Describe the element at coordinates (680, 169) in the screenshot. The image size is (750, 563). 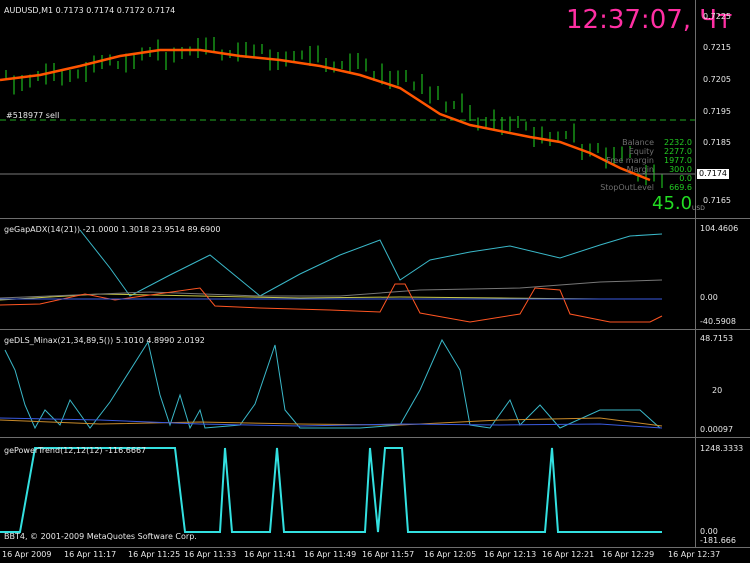
I see `account-value: 300.0` at that location.